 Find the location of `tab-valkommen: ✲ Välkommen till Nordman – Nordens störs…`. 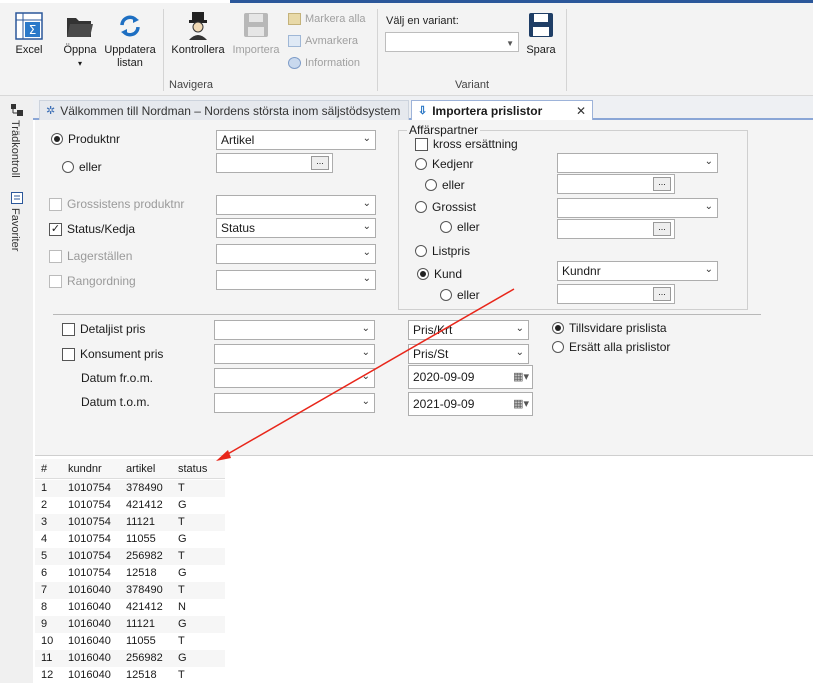

tab-valkommen: ✲ Välkommen till Nordman – Nordens störs… is located at coordinates (224, 110).